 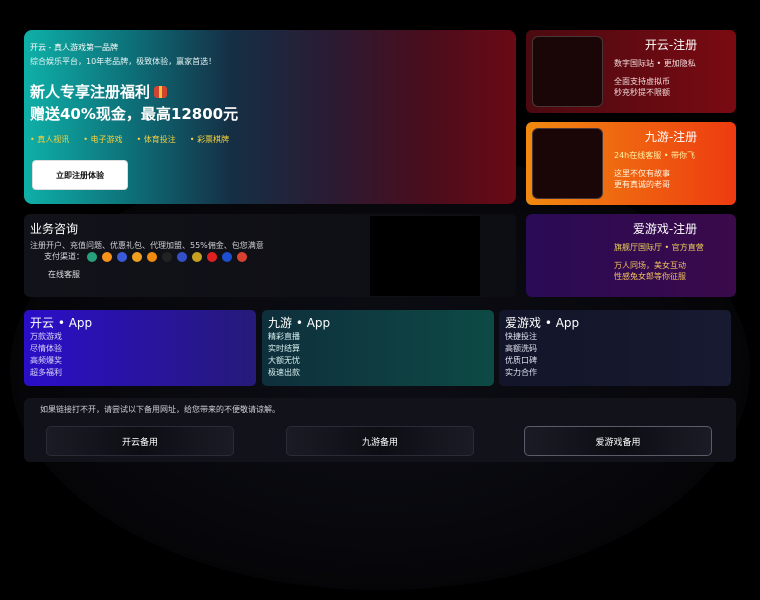 What do you see at coordinates (270, 91) in the screenshot?
I see `hero-headline-1: 新人专享注册福利` at bounding box center [270, 91].